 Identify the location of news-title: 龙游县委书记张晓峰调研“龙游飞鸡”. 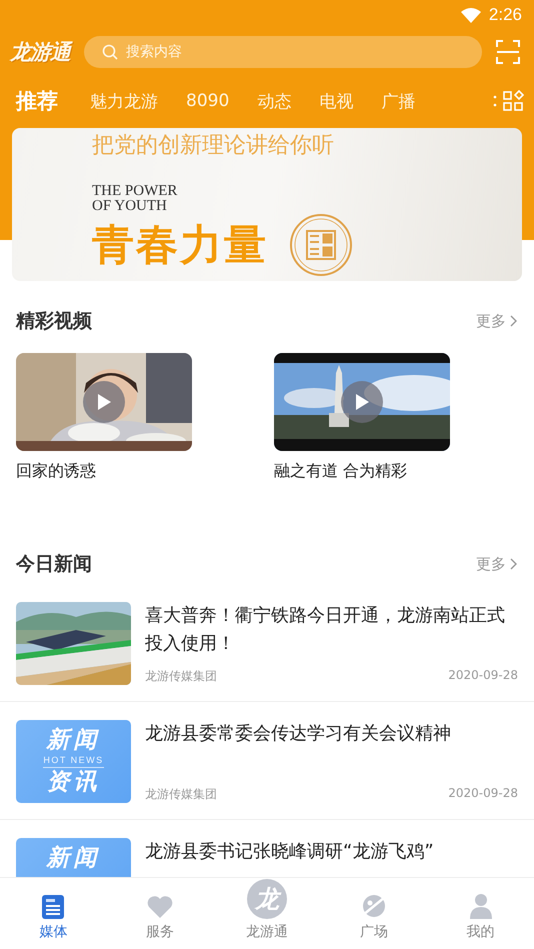
(331, 852).